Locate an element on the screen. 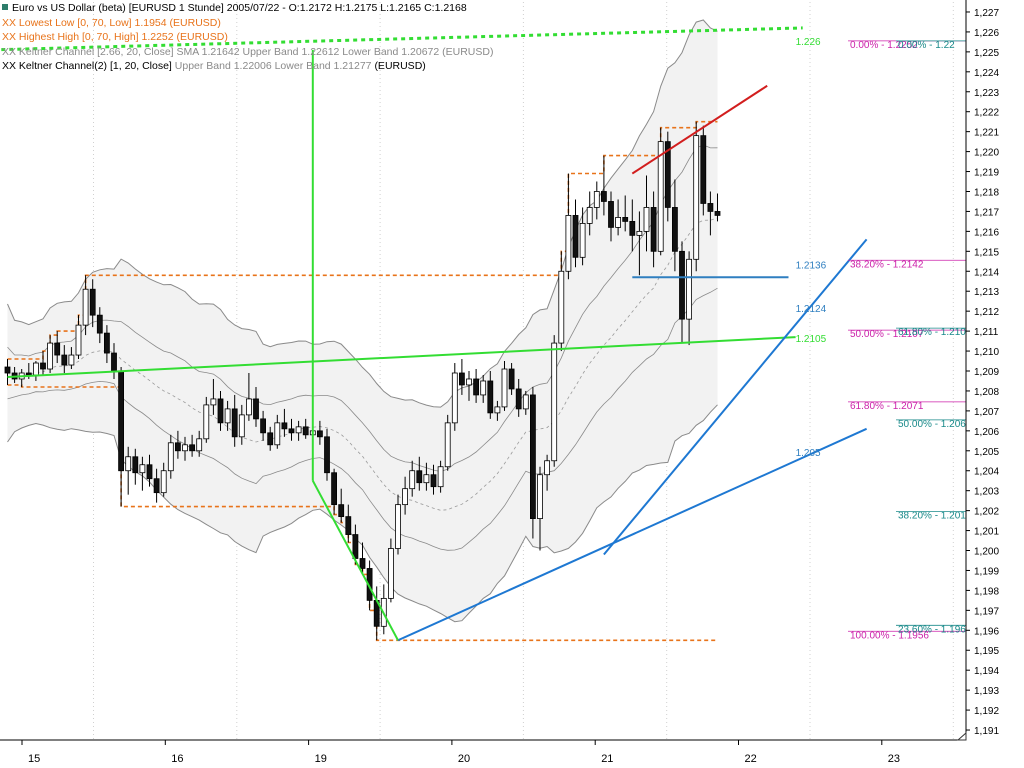  legend-keltner-2-bands: Upper Band 1.22006 Lower Band 1.21277 is located at coordinates (273, 66).